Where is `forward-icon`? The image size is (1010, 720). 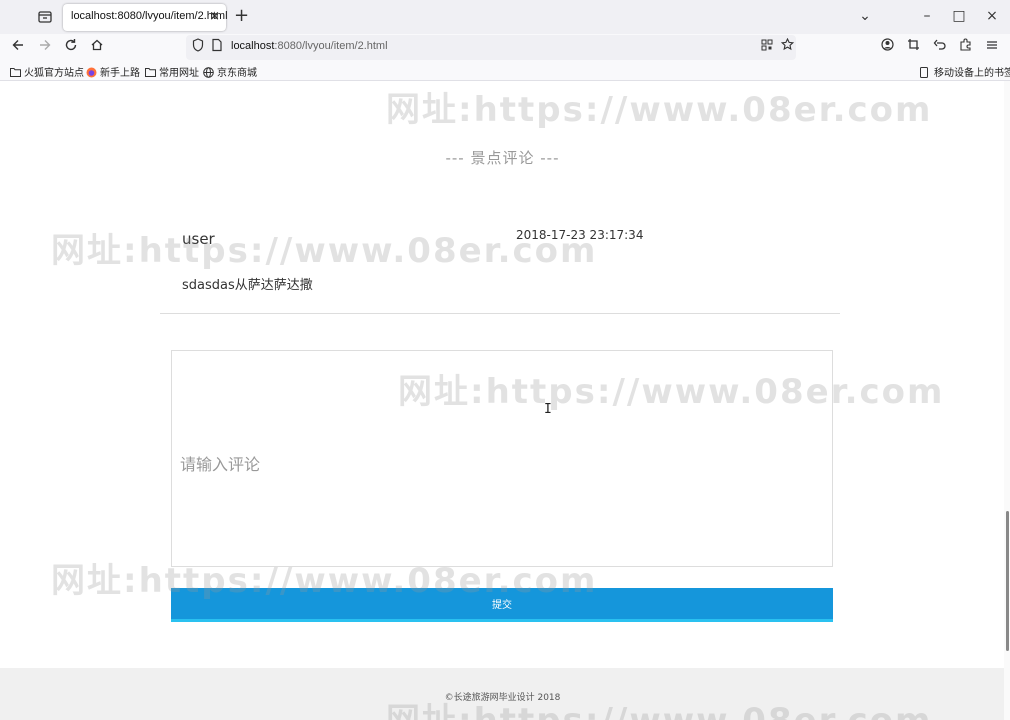 forward-icon is located at coordinates (45, 47).